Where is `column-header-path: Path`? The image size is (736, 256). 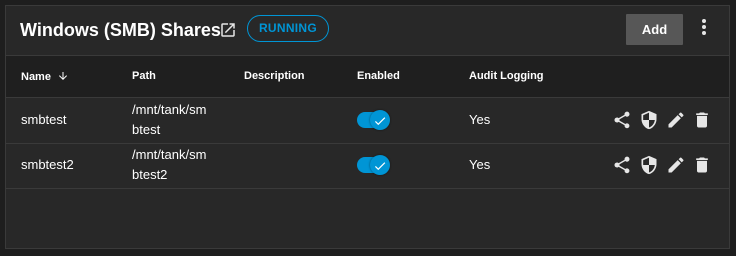
column-header-path: Path is located at coordinates (144, 76).